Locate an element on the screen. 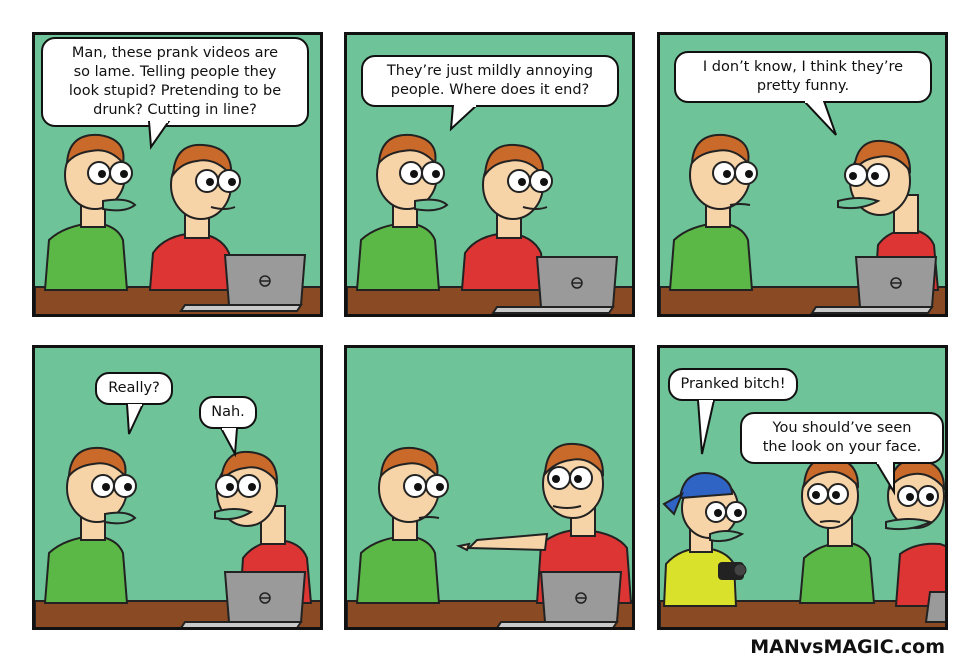 This screenshot has height=664, width=979. site-credit: MANvsMAGIC.com is located at coordinates (847, 647).